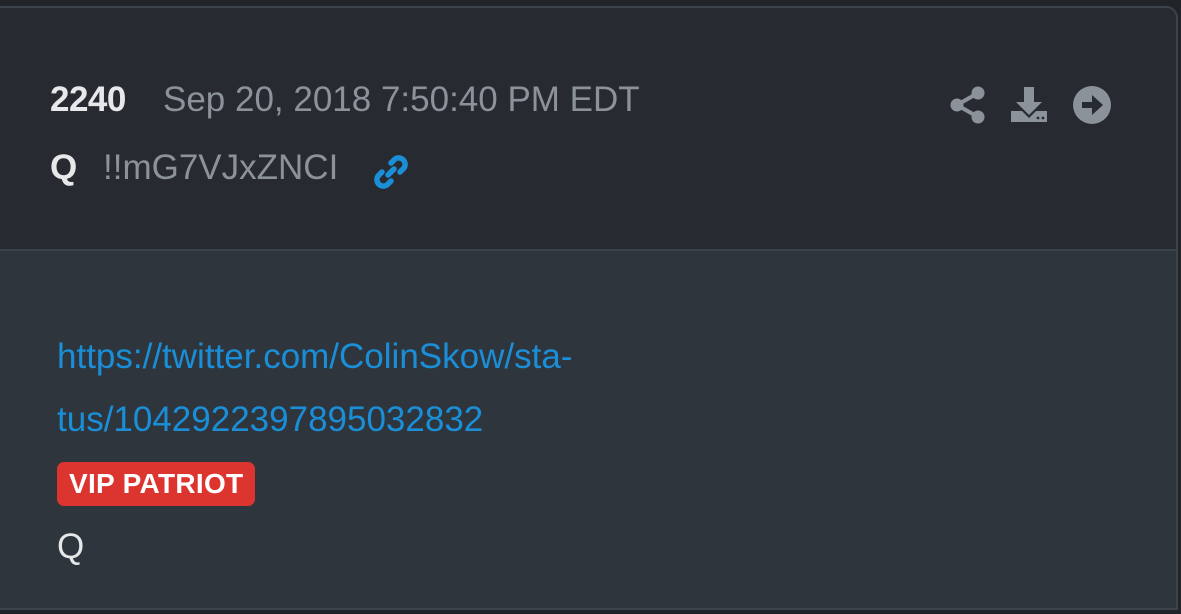  I want to click on post-date: Sep 20, 2018 7:50:40 PM EDT, so click(401, 99).